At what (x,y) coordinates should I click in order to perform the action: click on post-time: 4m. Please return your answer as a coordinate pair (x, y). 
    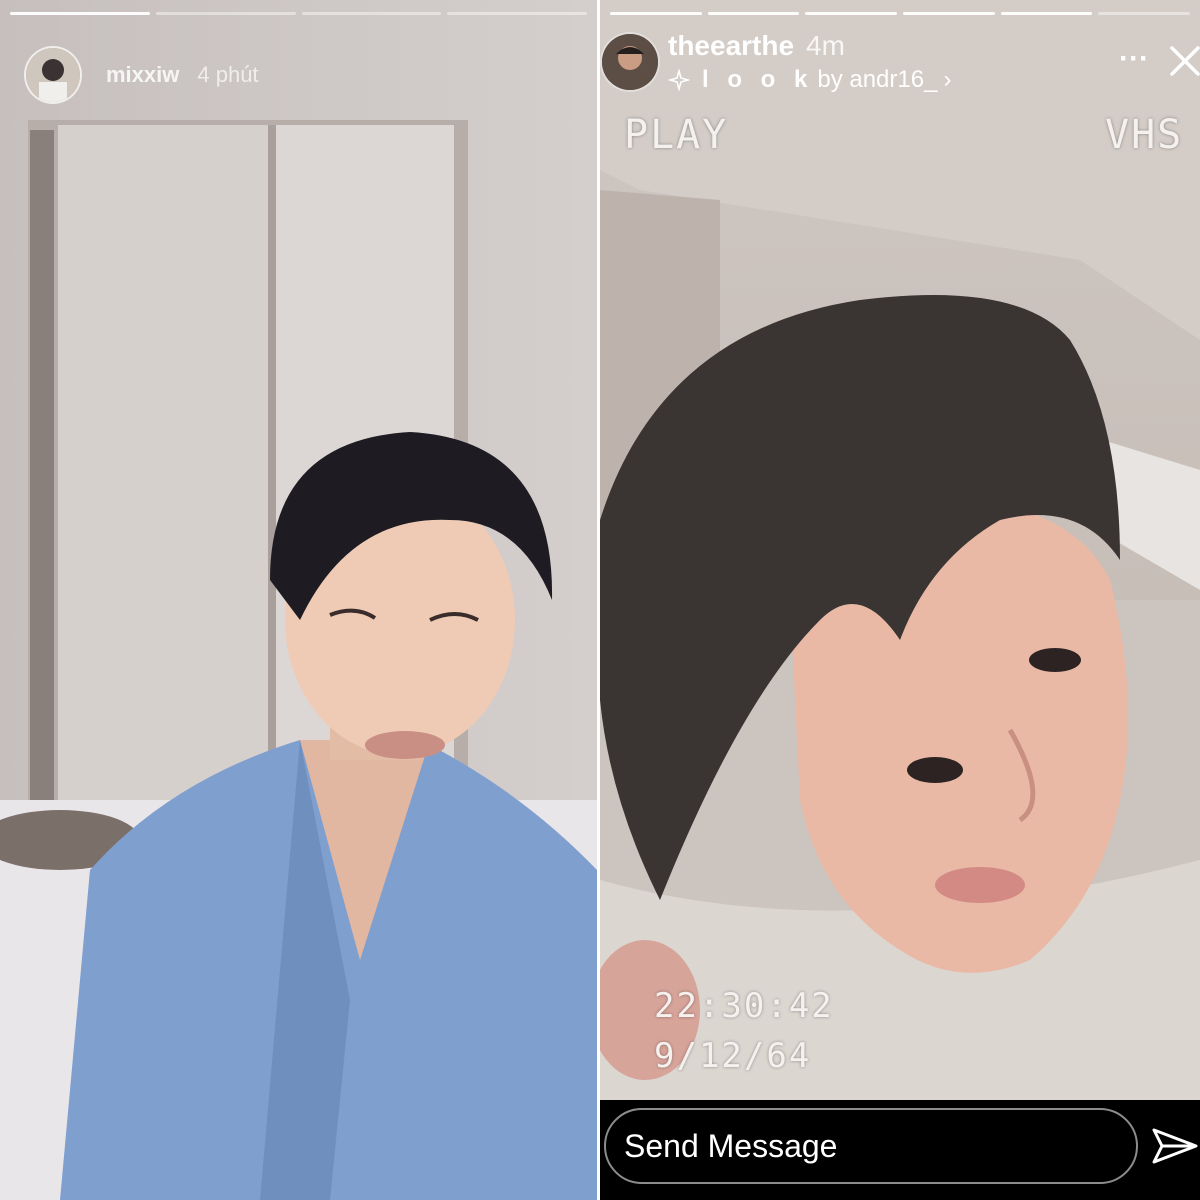
    Looking at the image, I should click on (825, 45).